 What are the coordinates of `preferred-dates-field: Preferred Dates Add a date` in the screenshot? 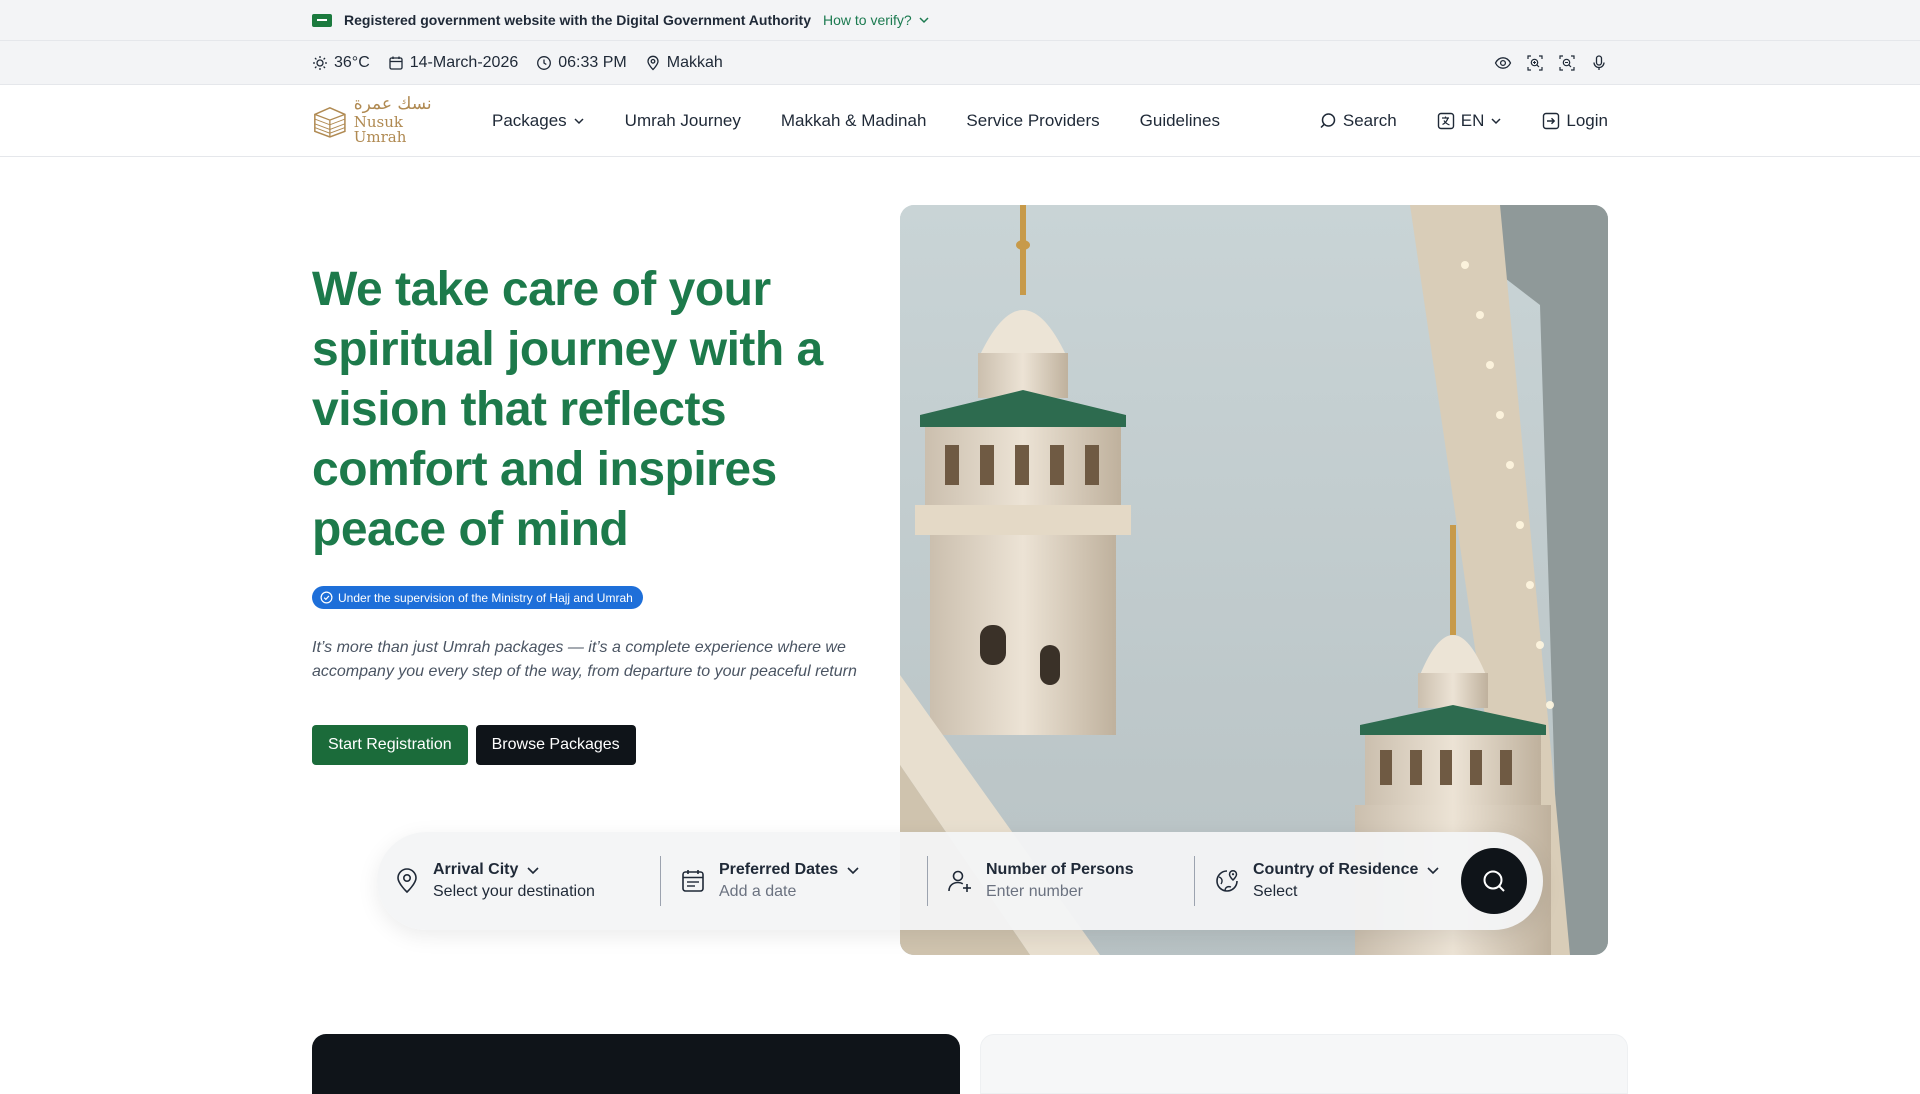 It's located at (793, 881).